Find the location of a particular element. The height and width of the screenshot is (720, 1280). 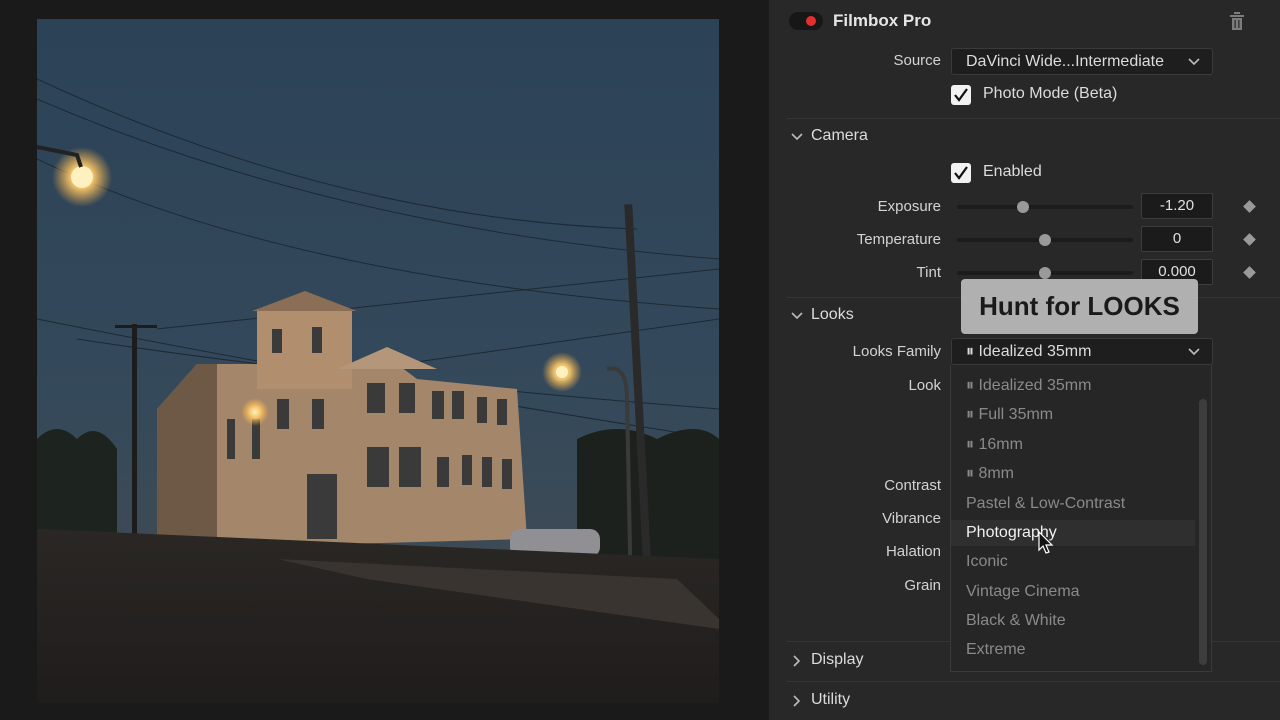

looks-family-label: Looks Family is located at coordinates (896, 351).